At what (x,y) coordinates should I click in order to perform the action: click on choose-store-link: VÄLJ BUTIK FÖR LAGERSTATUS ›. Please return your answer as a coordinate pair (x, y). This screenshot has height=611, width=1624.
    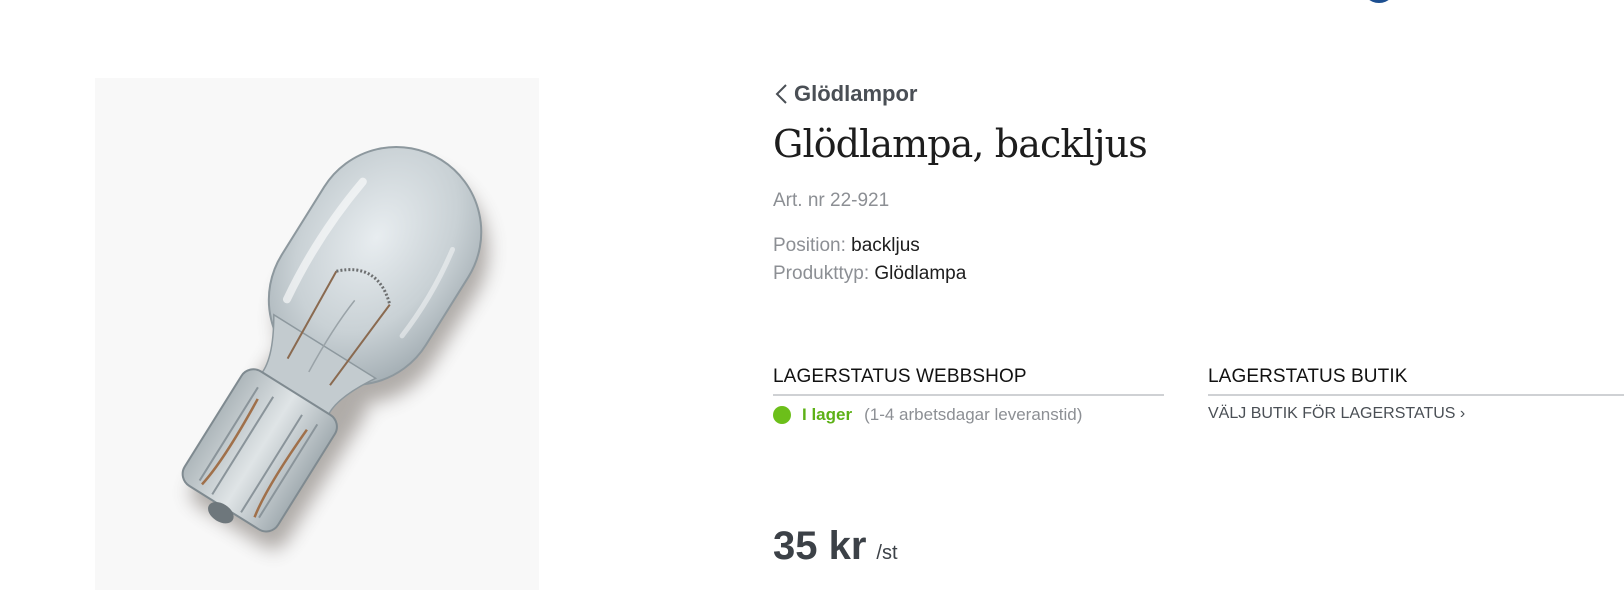
    Looking at the image, I should click on (1336, 414).